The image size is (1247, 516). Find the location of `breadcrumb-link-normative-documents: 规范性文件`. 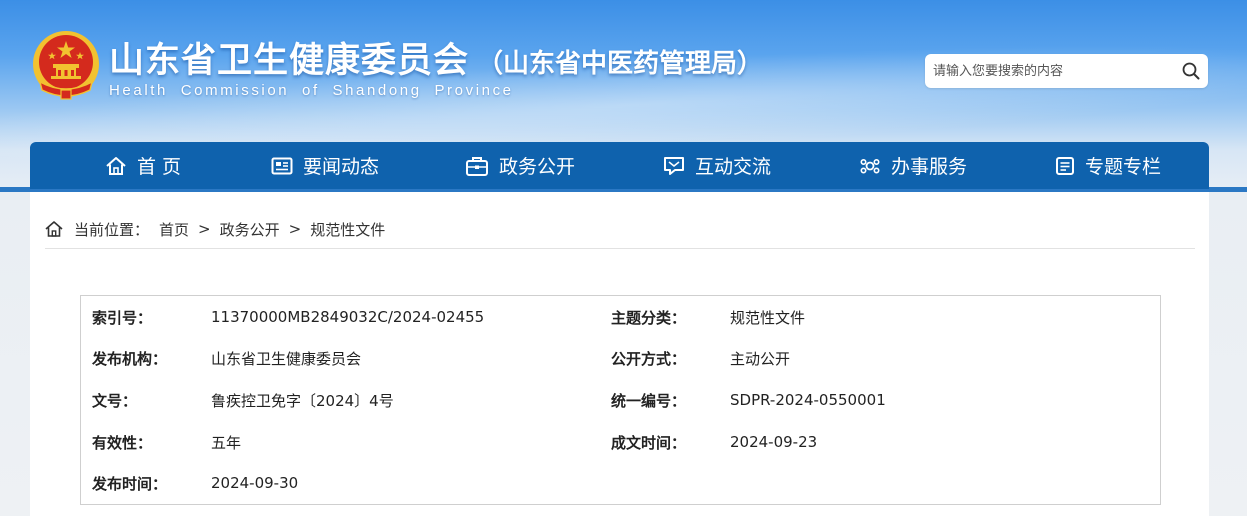

breadcrumb-link-normative-documents: 规范性文件 is located at coordinates (347, 229).